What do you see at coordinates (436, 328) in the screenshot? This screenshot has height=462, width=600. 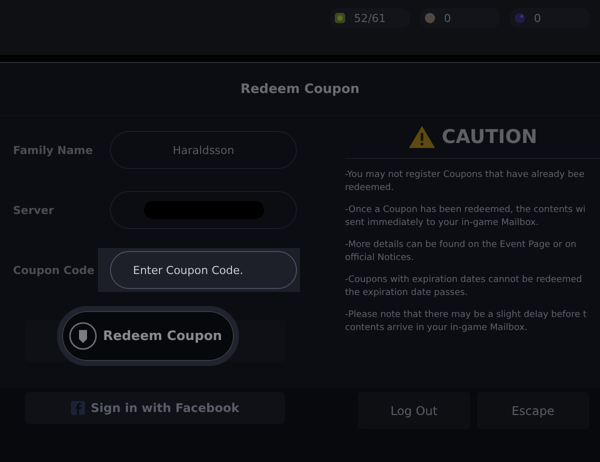 I see `caution-note-line: contents arrive in your in-game Mailbox.` at bounding box center [436, 328].